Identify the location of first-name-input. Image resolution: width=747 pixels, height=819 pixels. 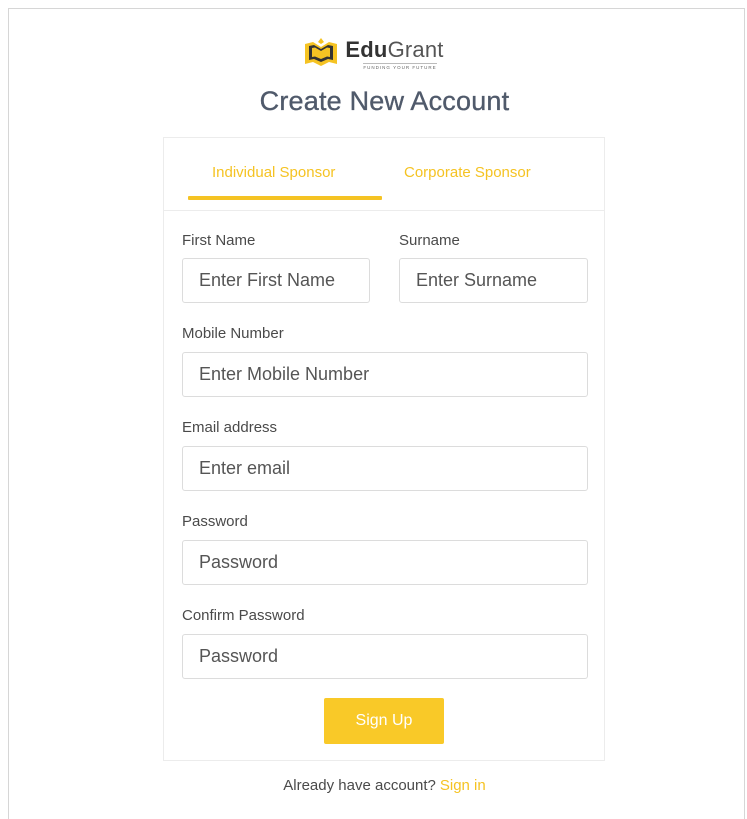
(276, 280).